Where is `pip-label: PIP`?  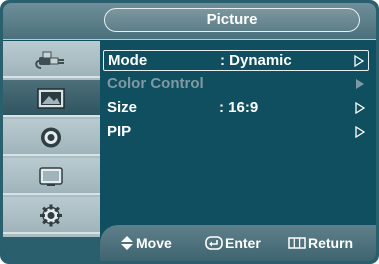
pip-label: PIP is located at coordinates (119, 131).